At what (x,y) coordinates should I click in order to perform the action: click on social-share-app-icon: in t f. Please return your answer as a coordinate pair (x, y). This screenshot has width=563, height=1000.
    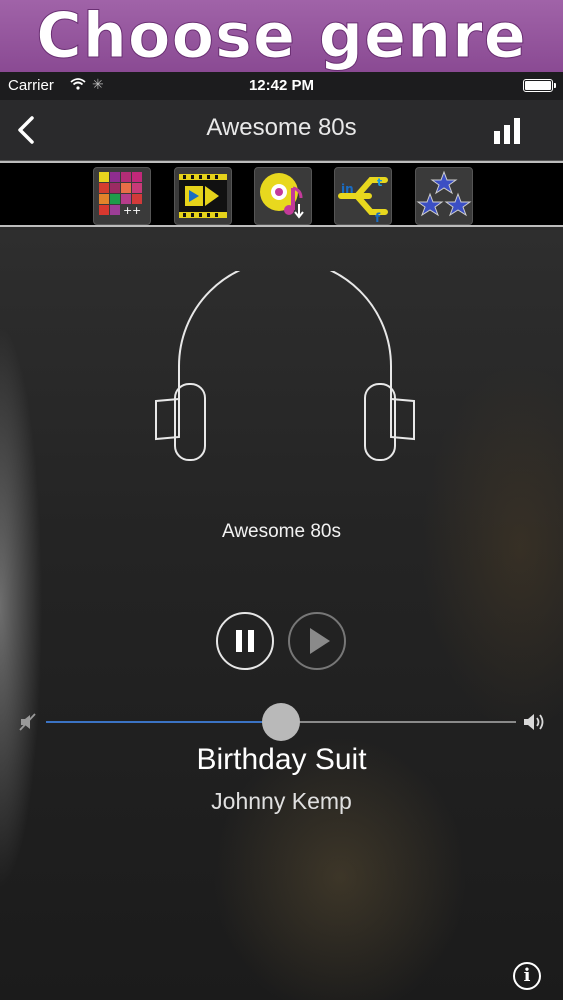
    Looking at the image, I should click on (363, 196).